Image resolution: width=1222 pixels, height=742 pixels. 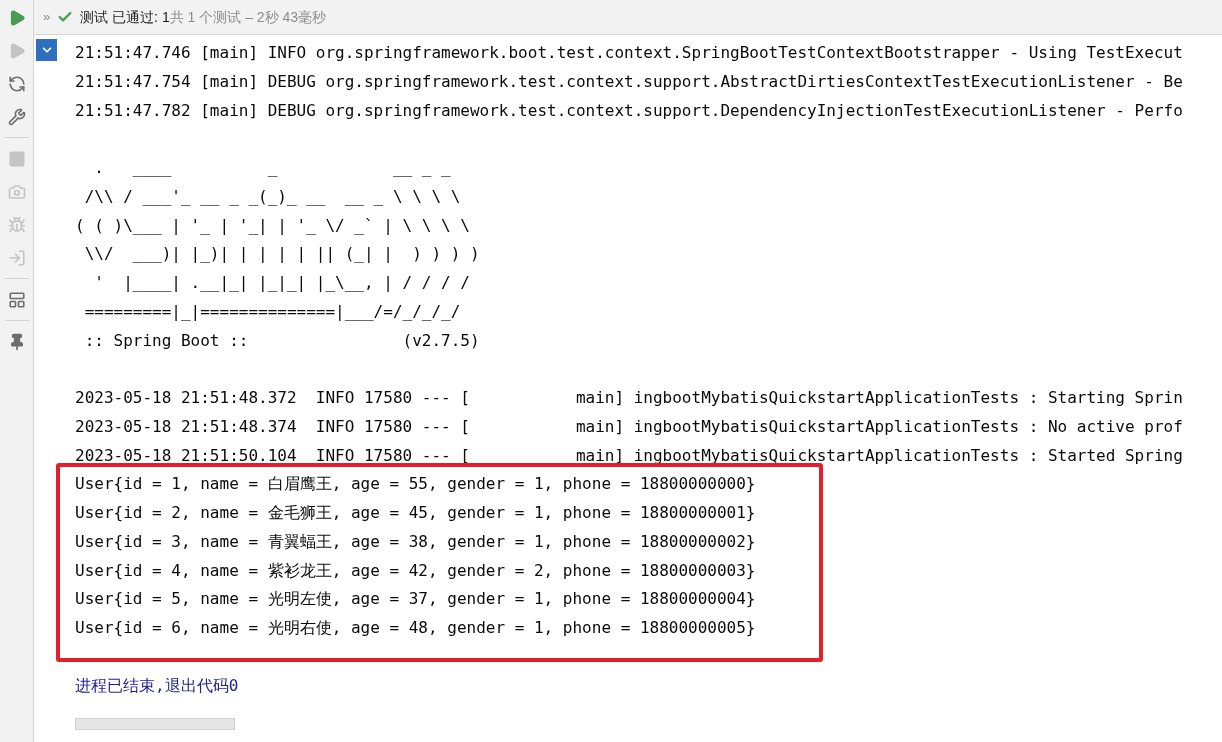 What do you see at coordinates (281, 340) in the screenshot?
I see `log-line: :: Spring Boot :: (v2.7.5)` at bounding box center [281, 340].